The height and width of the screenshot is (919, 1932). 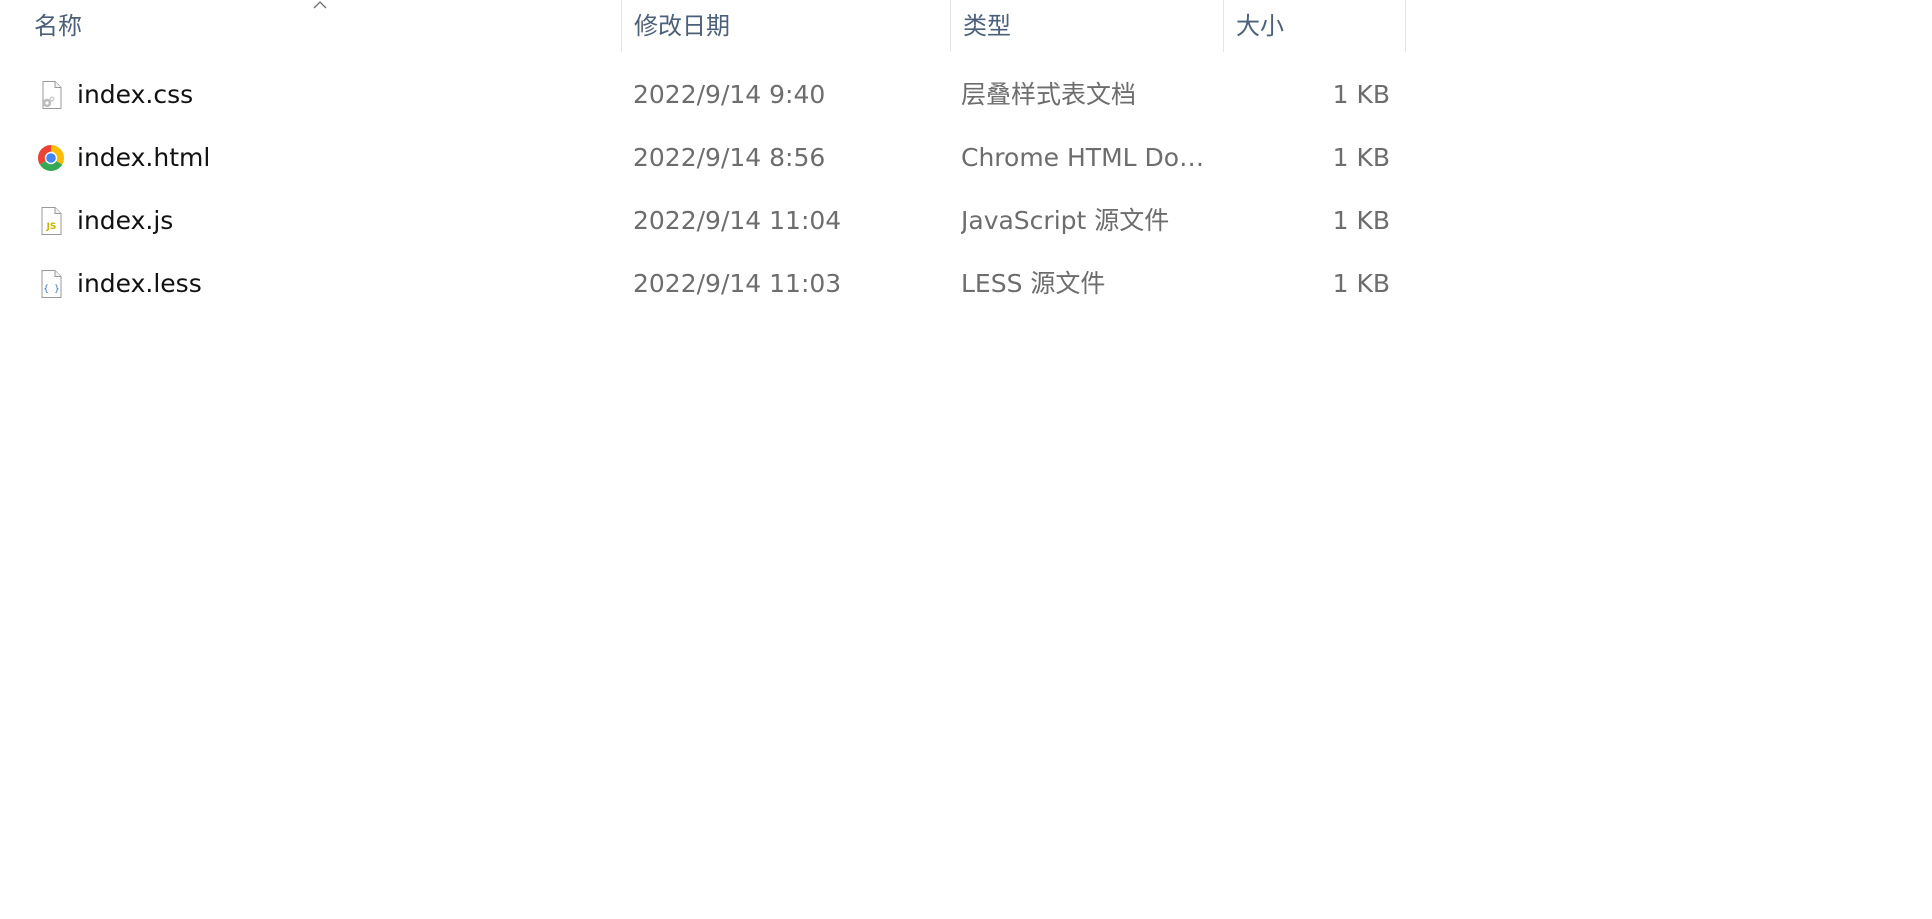 I want to click on file-date: 2022/9/14 11:03, so click(x=737, y=283).